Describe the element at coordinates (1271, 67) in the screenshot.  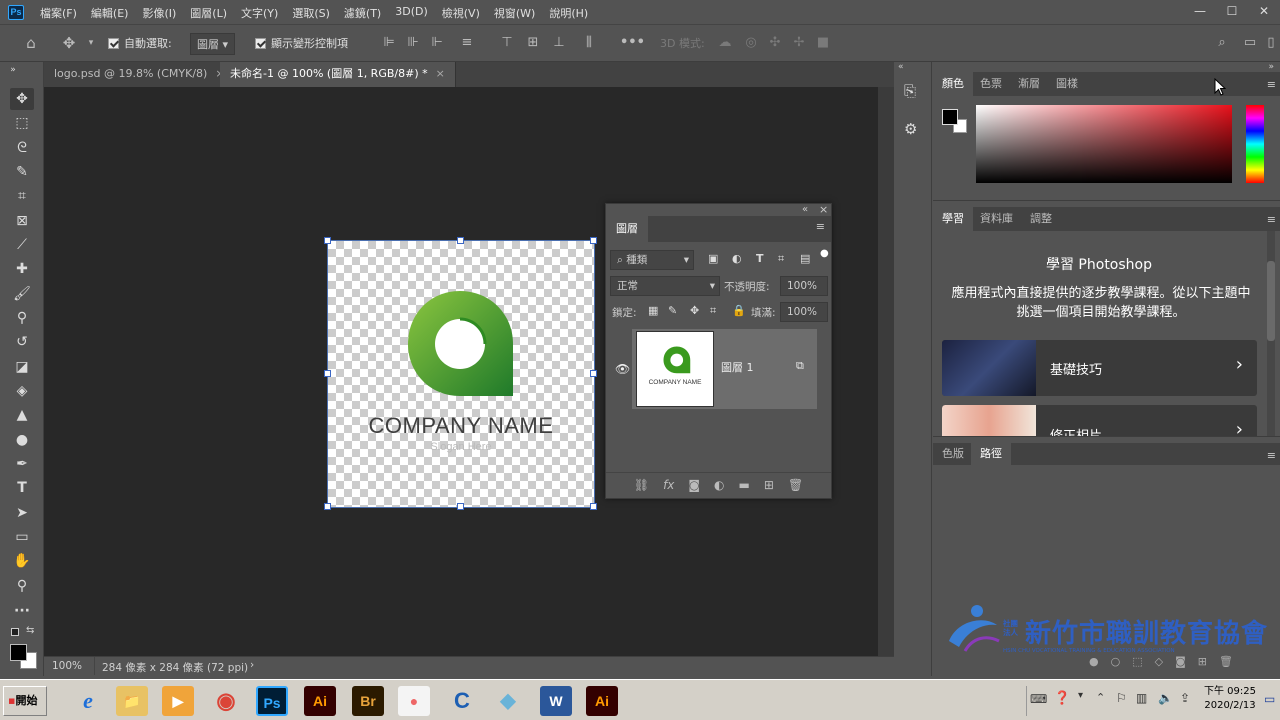
I see `collapse-panels-icon: »` at that location.